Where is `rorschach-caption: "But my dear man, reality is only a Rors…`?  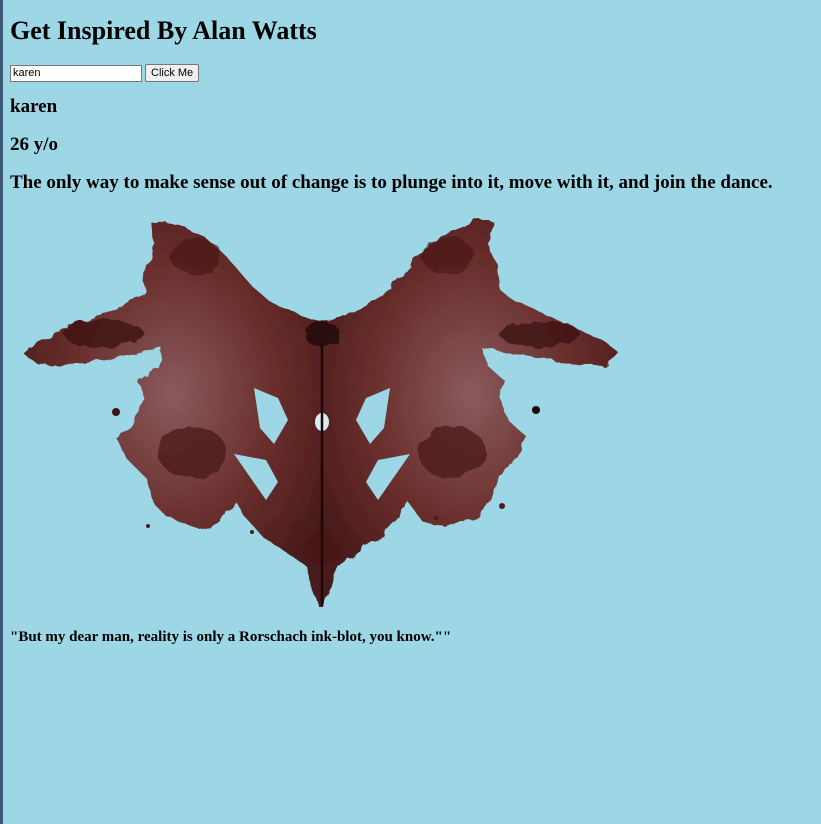 rorschach-caption: "But my dear man, reality is only a Rors… is located at coordinates (231, 637).